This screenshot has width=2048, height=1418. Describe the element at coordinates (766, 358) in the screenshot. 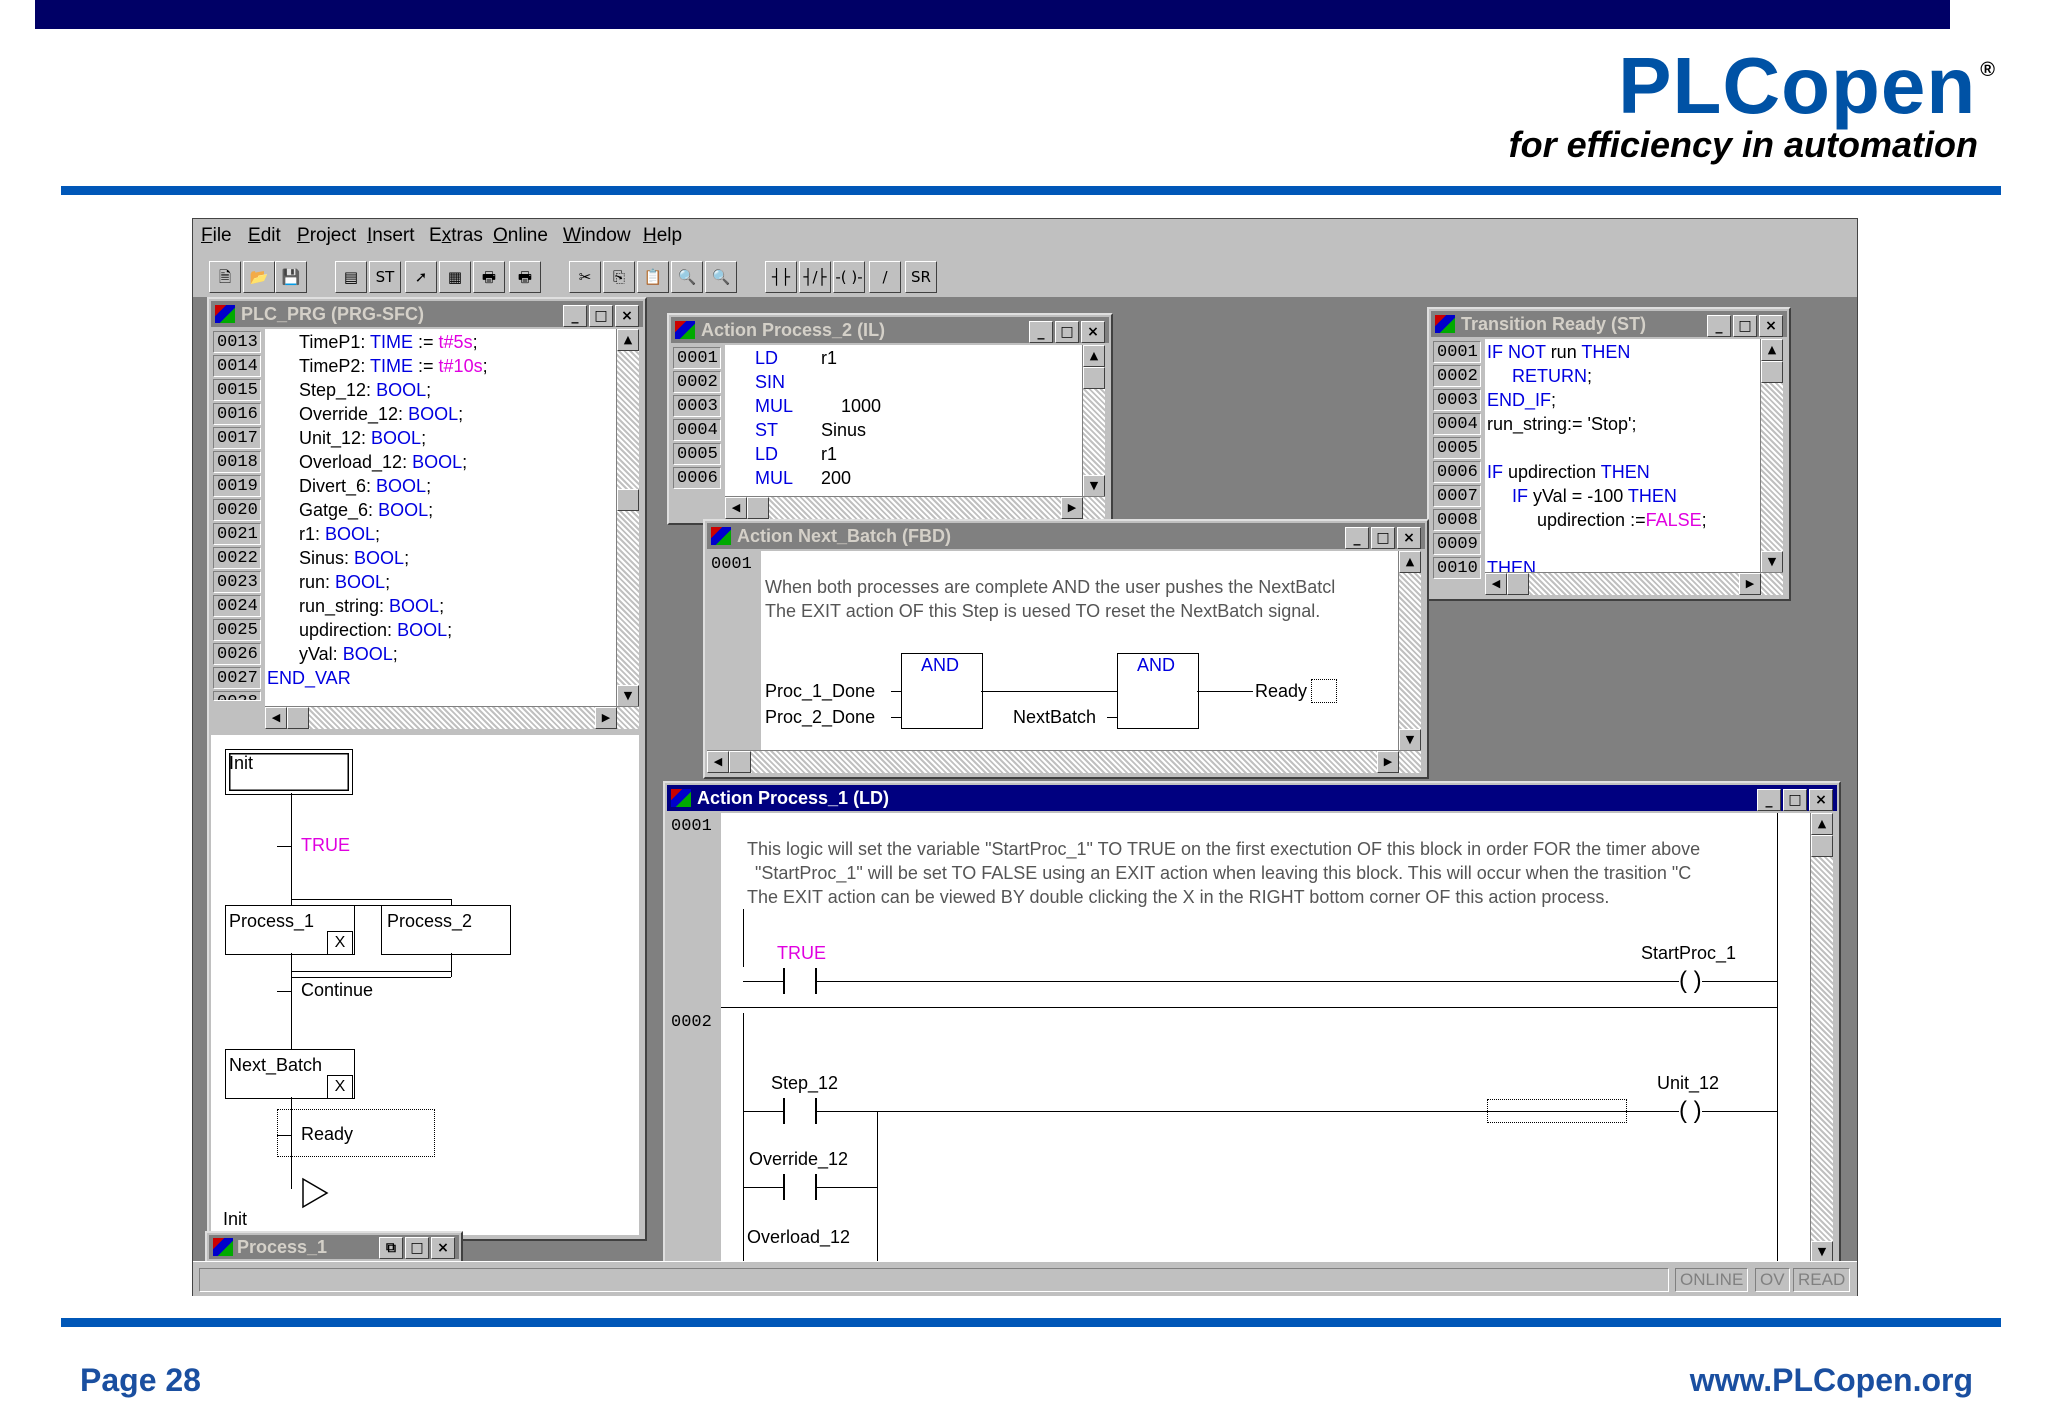

I see `il-operator: LD` at that location.